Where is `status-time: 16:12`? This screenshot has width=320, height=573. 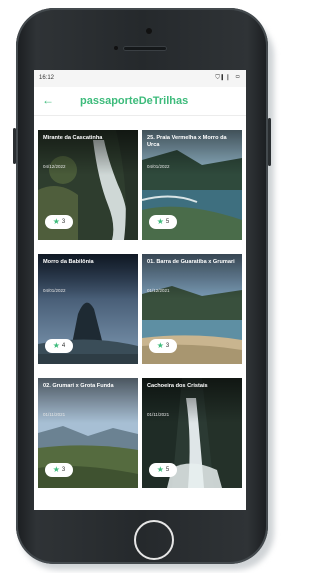 status-time: 16:12 is located at coordinates (47, 78).